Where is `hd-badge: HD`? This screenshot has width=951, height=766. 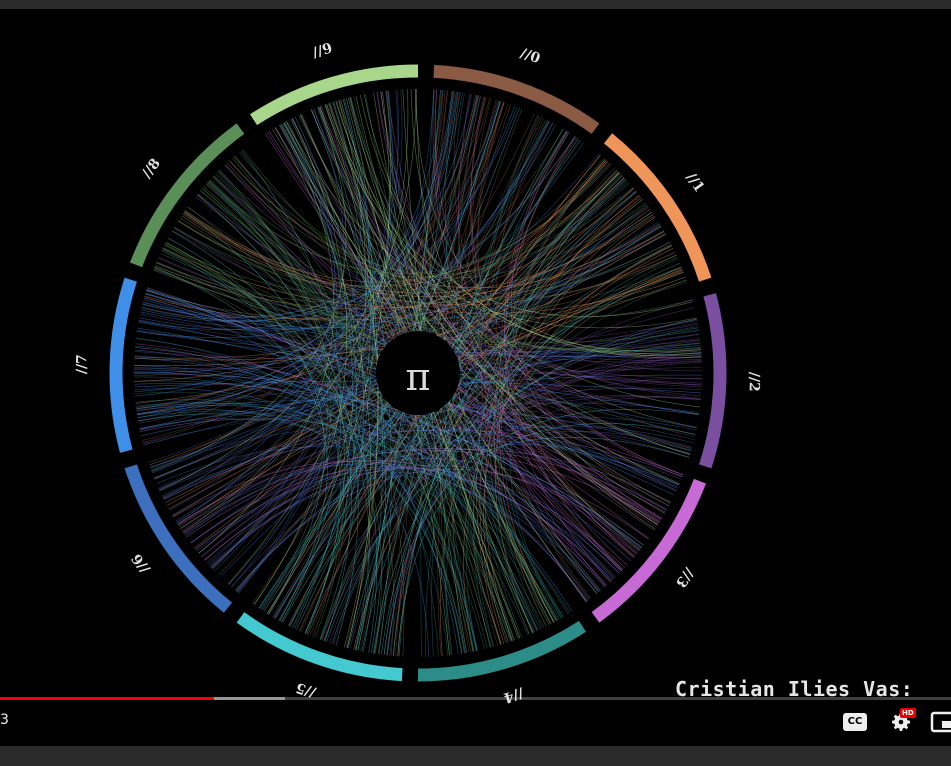 hd-badge: HD is located at coordinates (908, 713).